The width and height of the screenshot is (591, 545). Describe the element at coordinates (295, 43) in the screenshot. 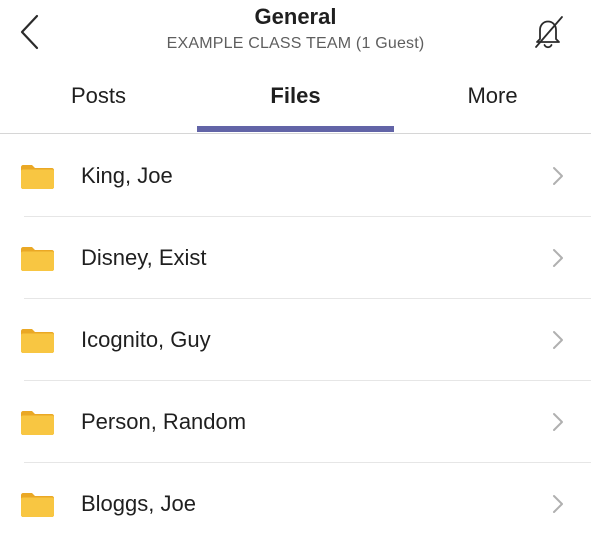

I see `team-subtitle: EXAMPLE CLASS TEAM (1 Guest)` at that location.